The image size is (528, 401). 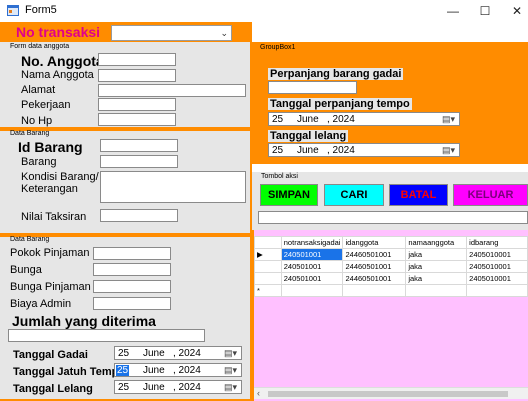 I want to click on bunga-field, so click(x=132, y=269).